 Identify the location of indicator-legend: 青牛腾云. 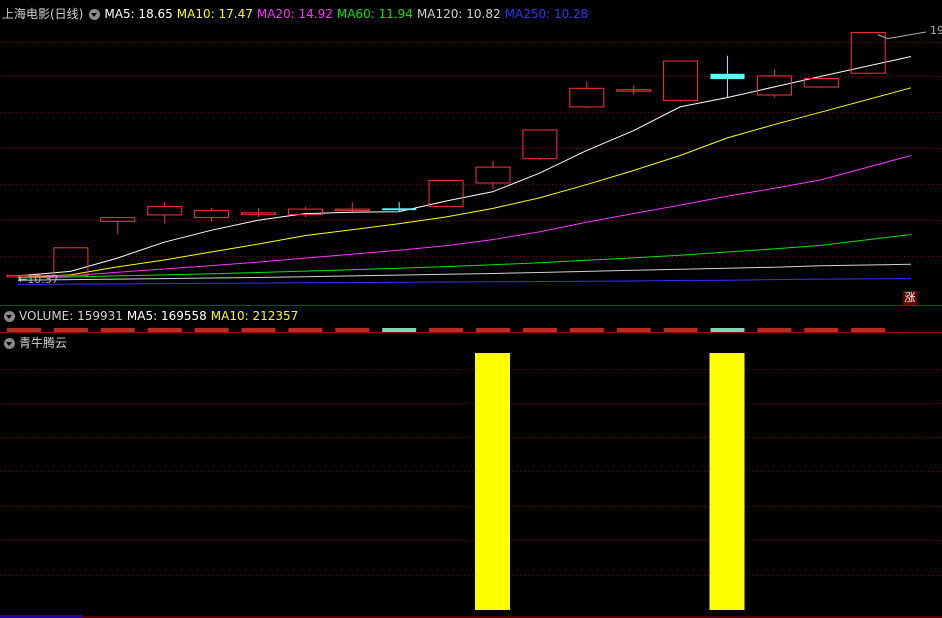
(36, 343).